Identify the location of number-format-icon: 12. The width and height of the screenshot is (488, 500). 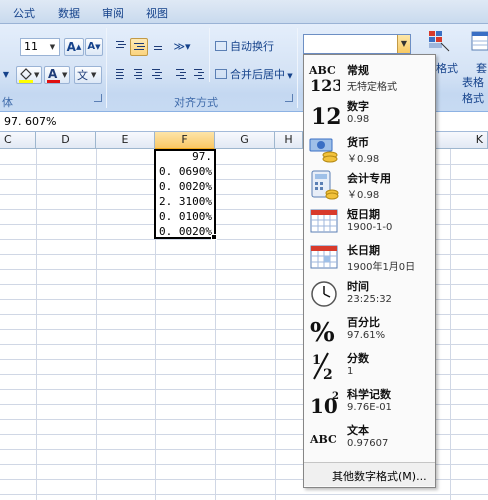
(325, 116).